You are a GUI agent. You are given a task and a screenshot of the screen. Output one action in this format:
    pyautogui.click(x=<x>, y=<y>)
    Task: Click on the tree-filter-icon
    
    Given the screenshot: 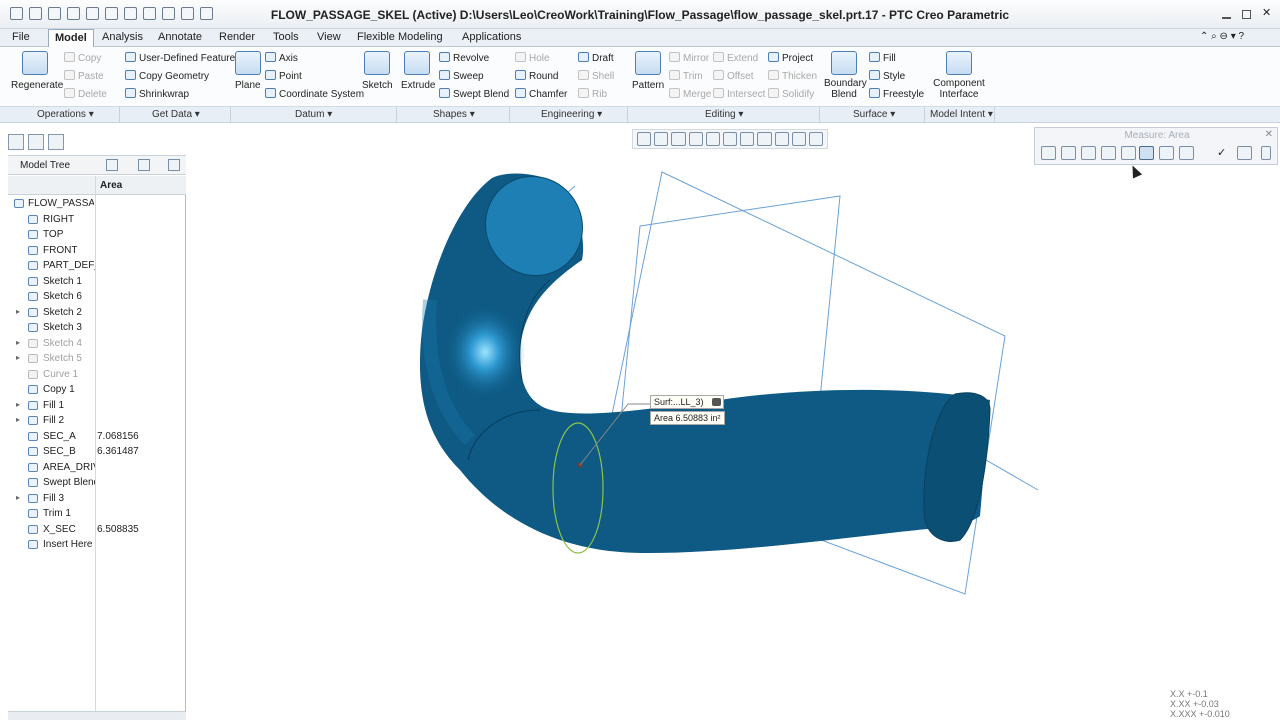 What is the action you would take?
    pyautogui.click(x=174, y=165)
    